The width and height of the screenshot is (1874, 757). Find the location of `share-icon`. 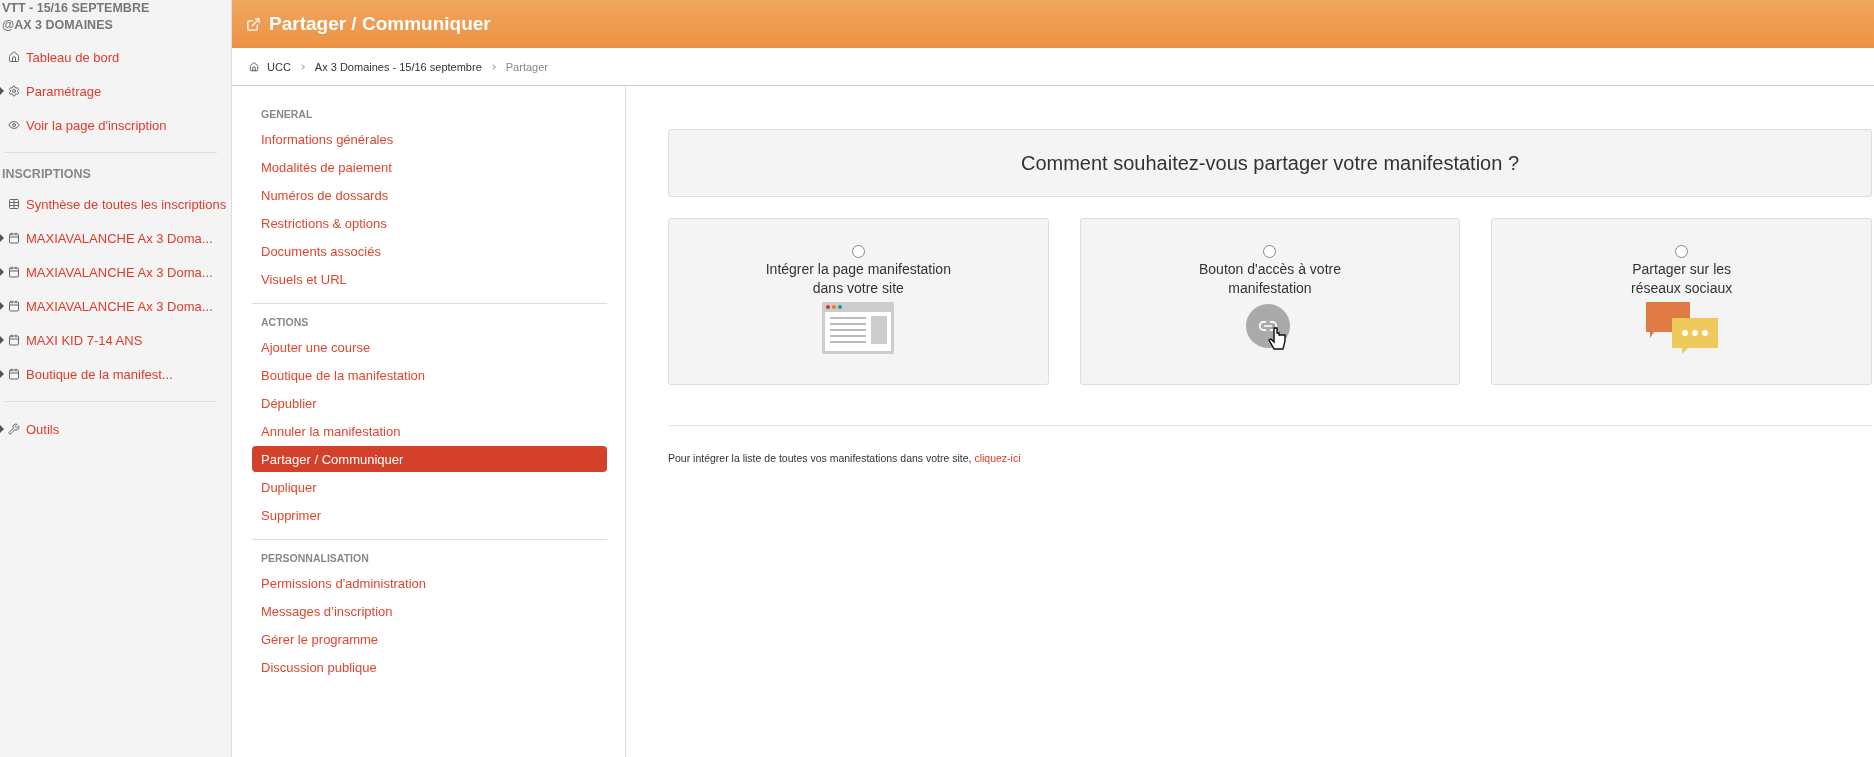

share-icon is located at coordinates (253, 24).